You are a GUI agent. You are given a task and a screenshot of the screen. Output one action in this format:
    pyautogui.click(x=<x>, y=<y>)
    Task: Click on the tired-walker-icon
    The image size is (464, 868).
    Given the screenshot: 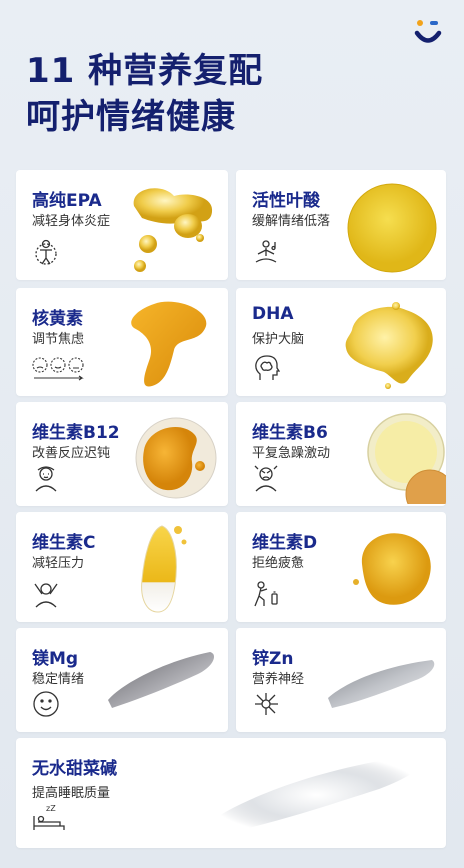 What is the action you would take?
    pyautogui.click(x=266, y=594)
    